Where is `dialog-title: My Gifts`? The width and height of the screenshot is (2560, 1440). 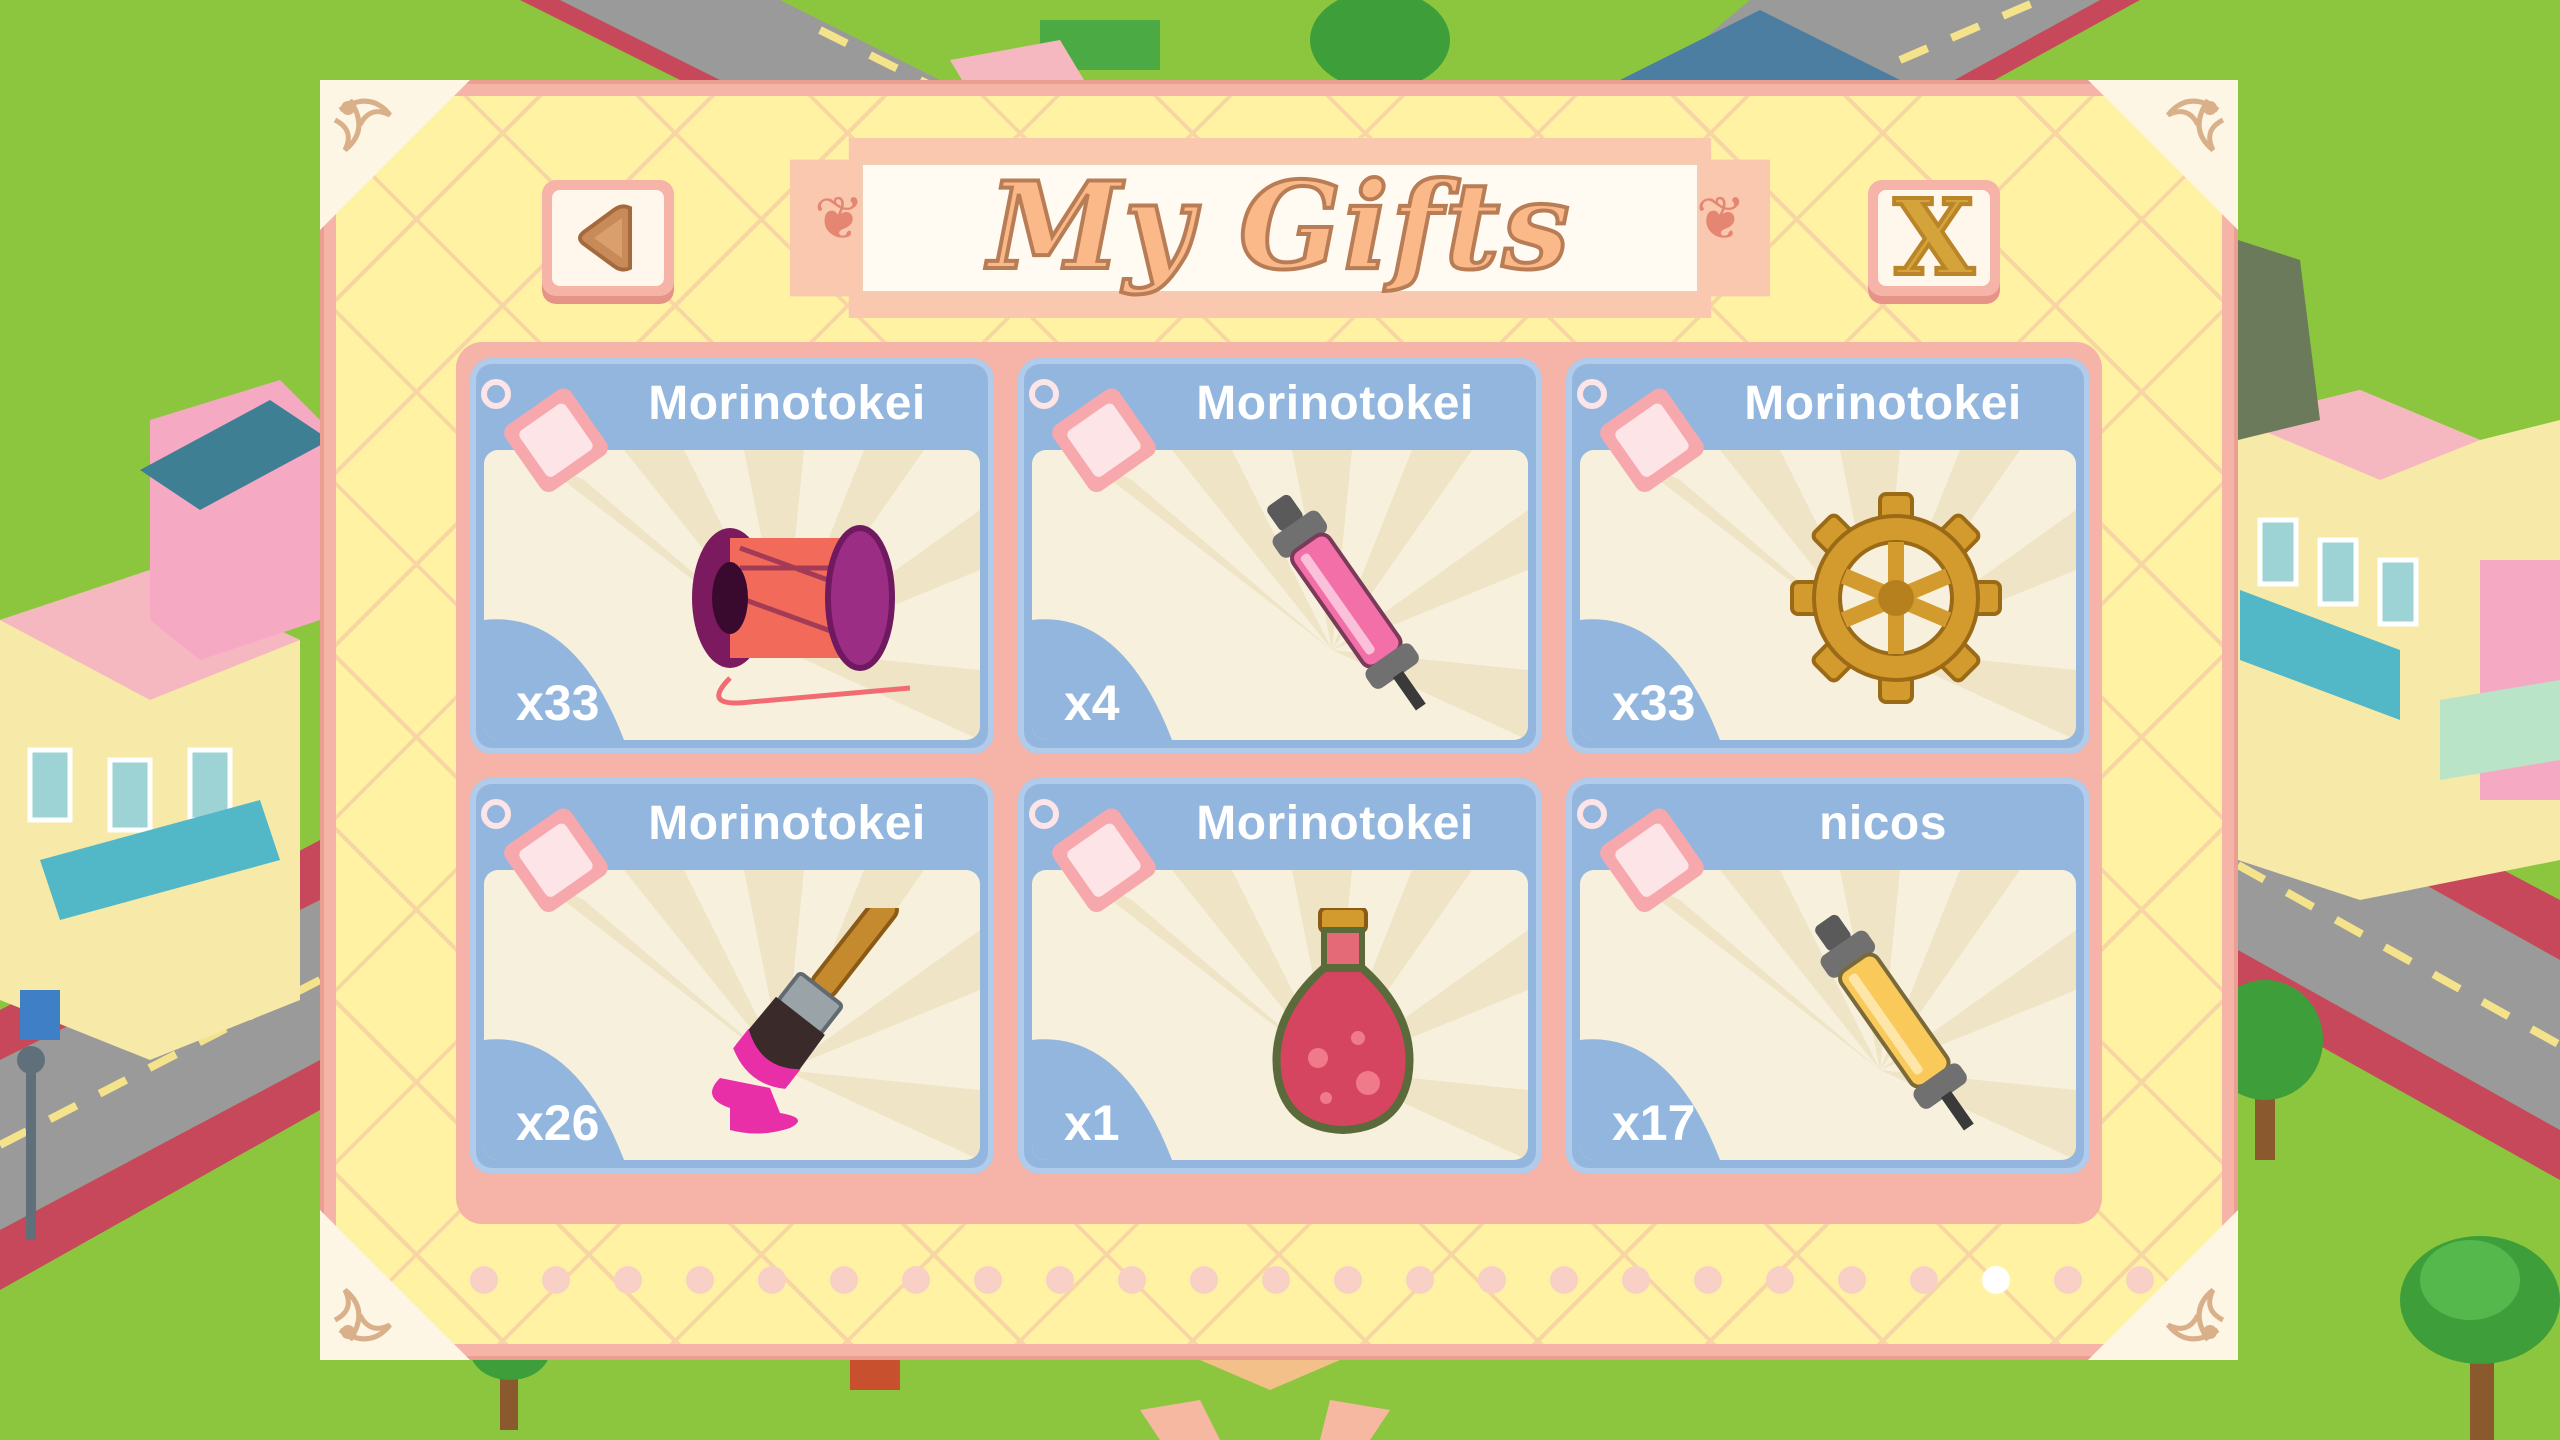 dialog-title: My Gifts is located at coordinates (1279, 226).